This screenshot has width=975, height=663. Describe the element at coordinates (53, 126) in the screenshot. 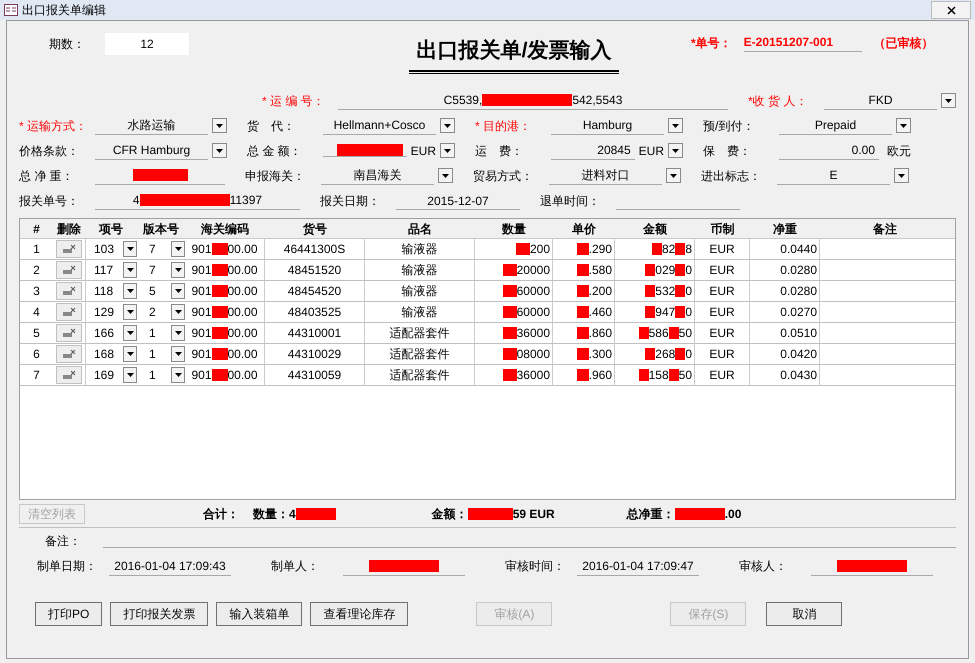

I see `field-label: * 运输方式：` at that location.